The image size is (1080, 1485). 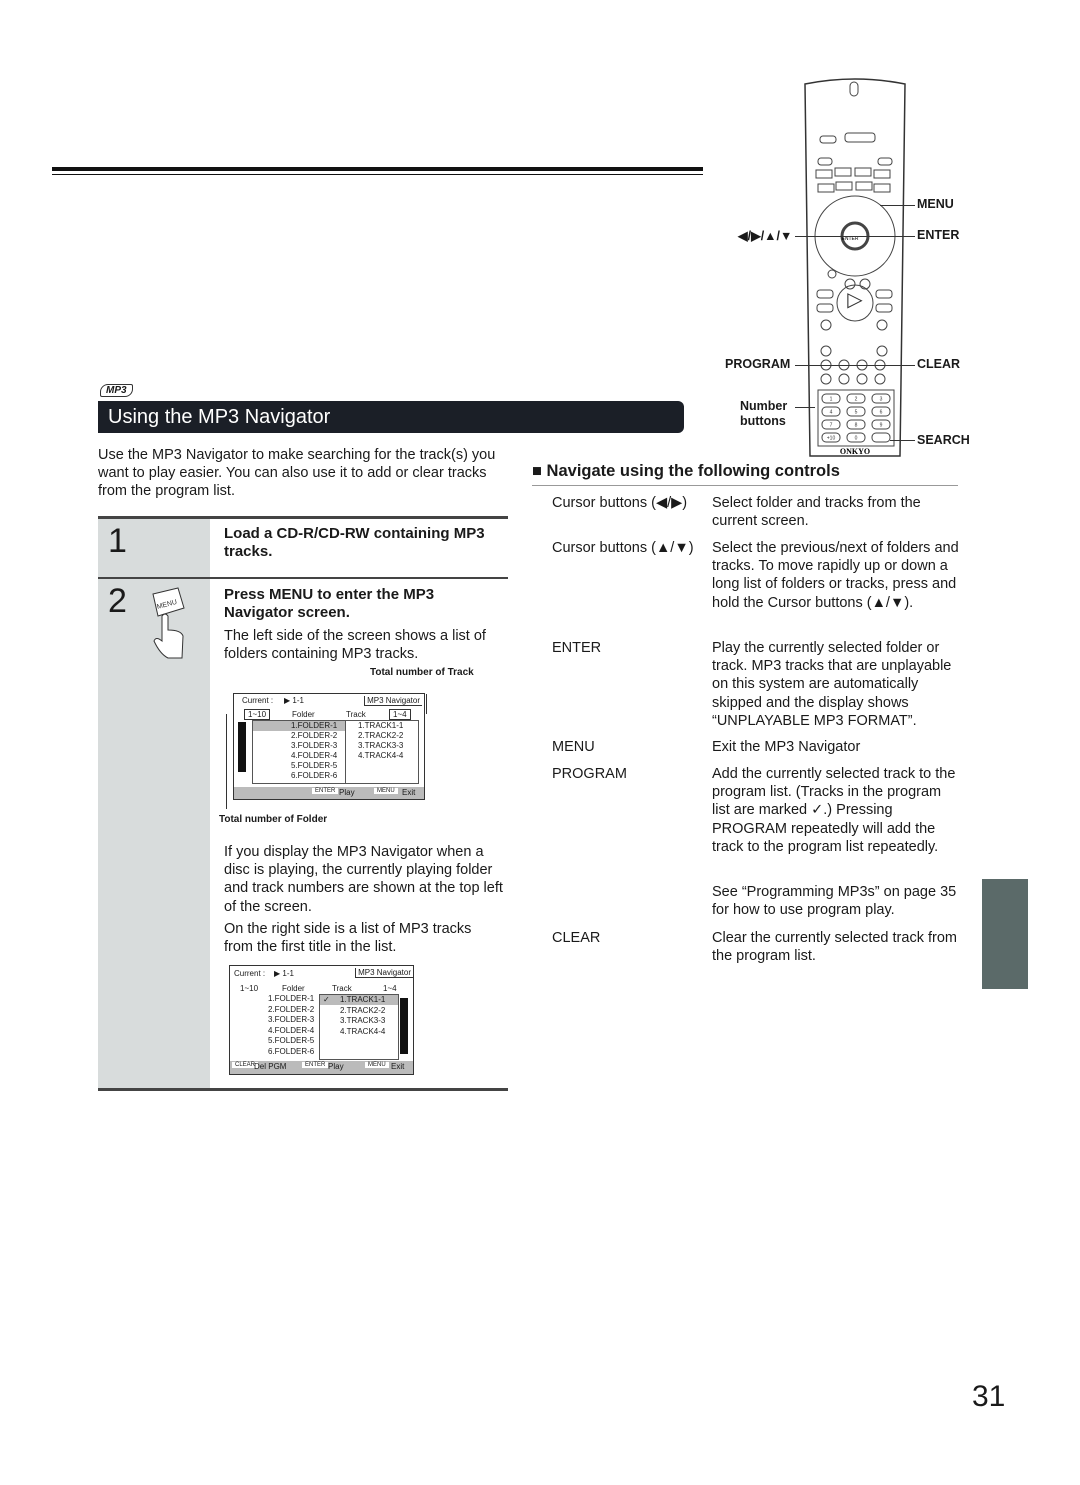 I want to click on menu-press-hand-icon: MENU, so click(x=168, y=623).